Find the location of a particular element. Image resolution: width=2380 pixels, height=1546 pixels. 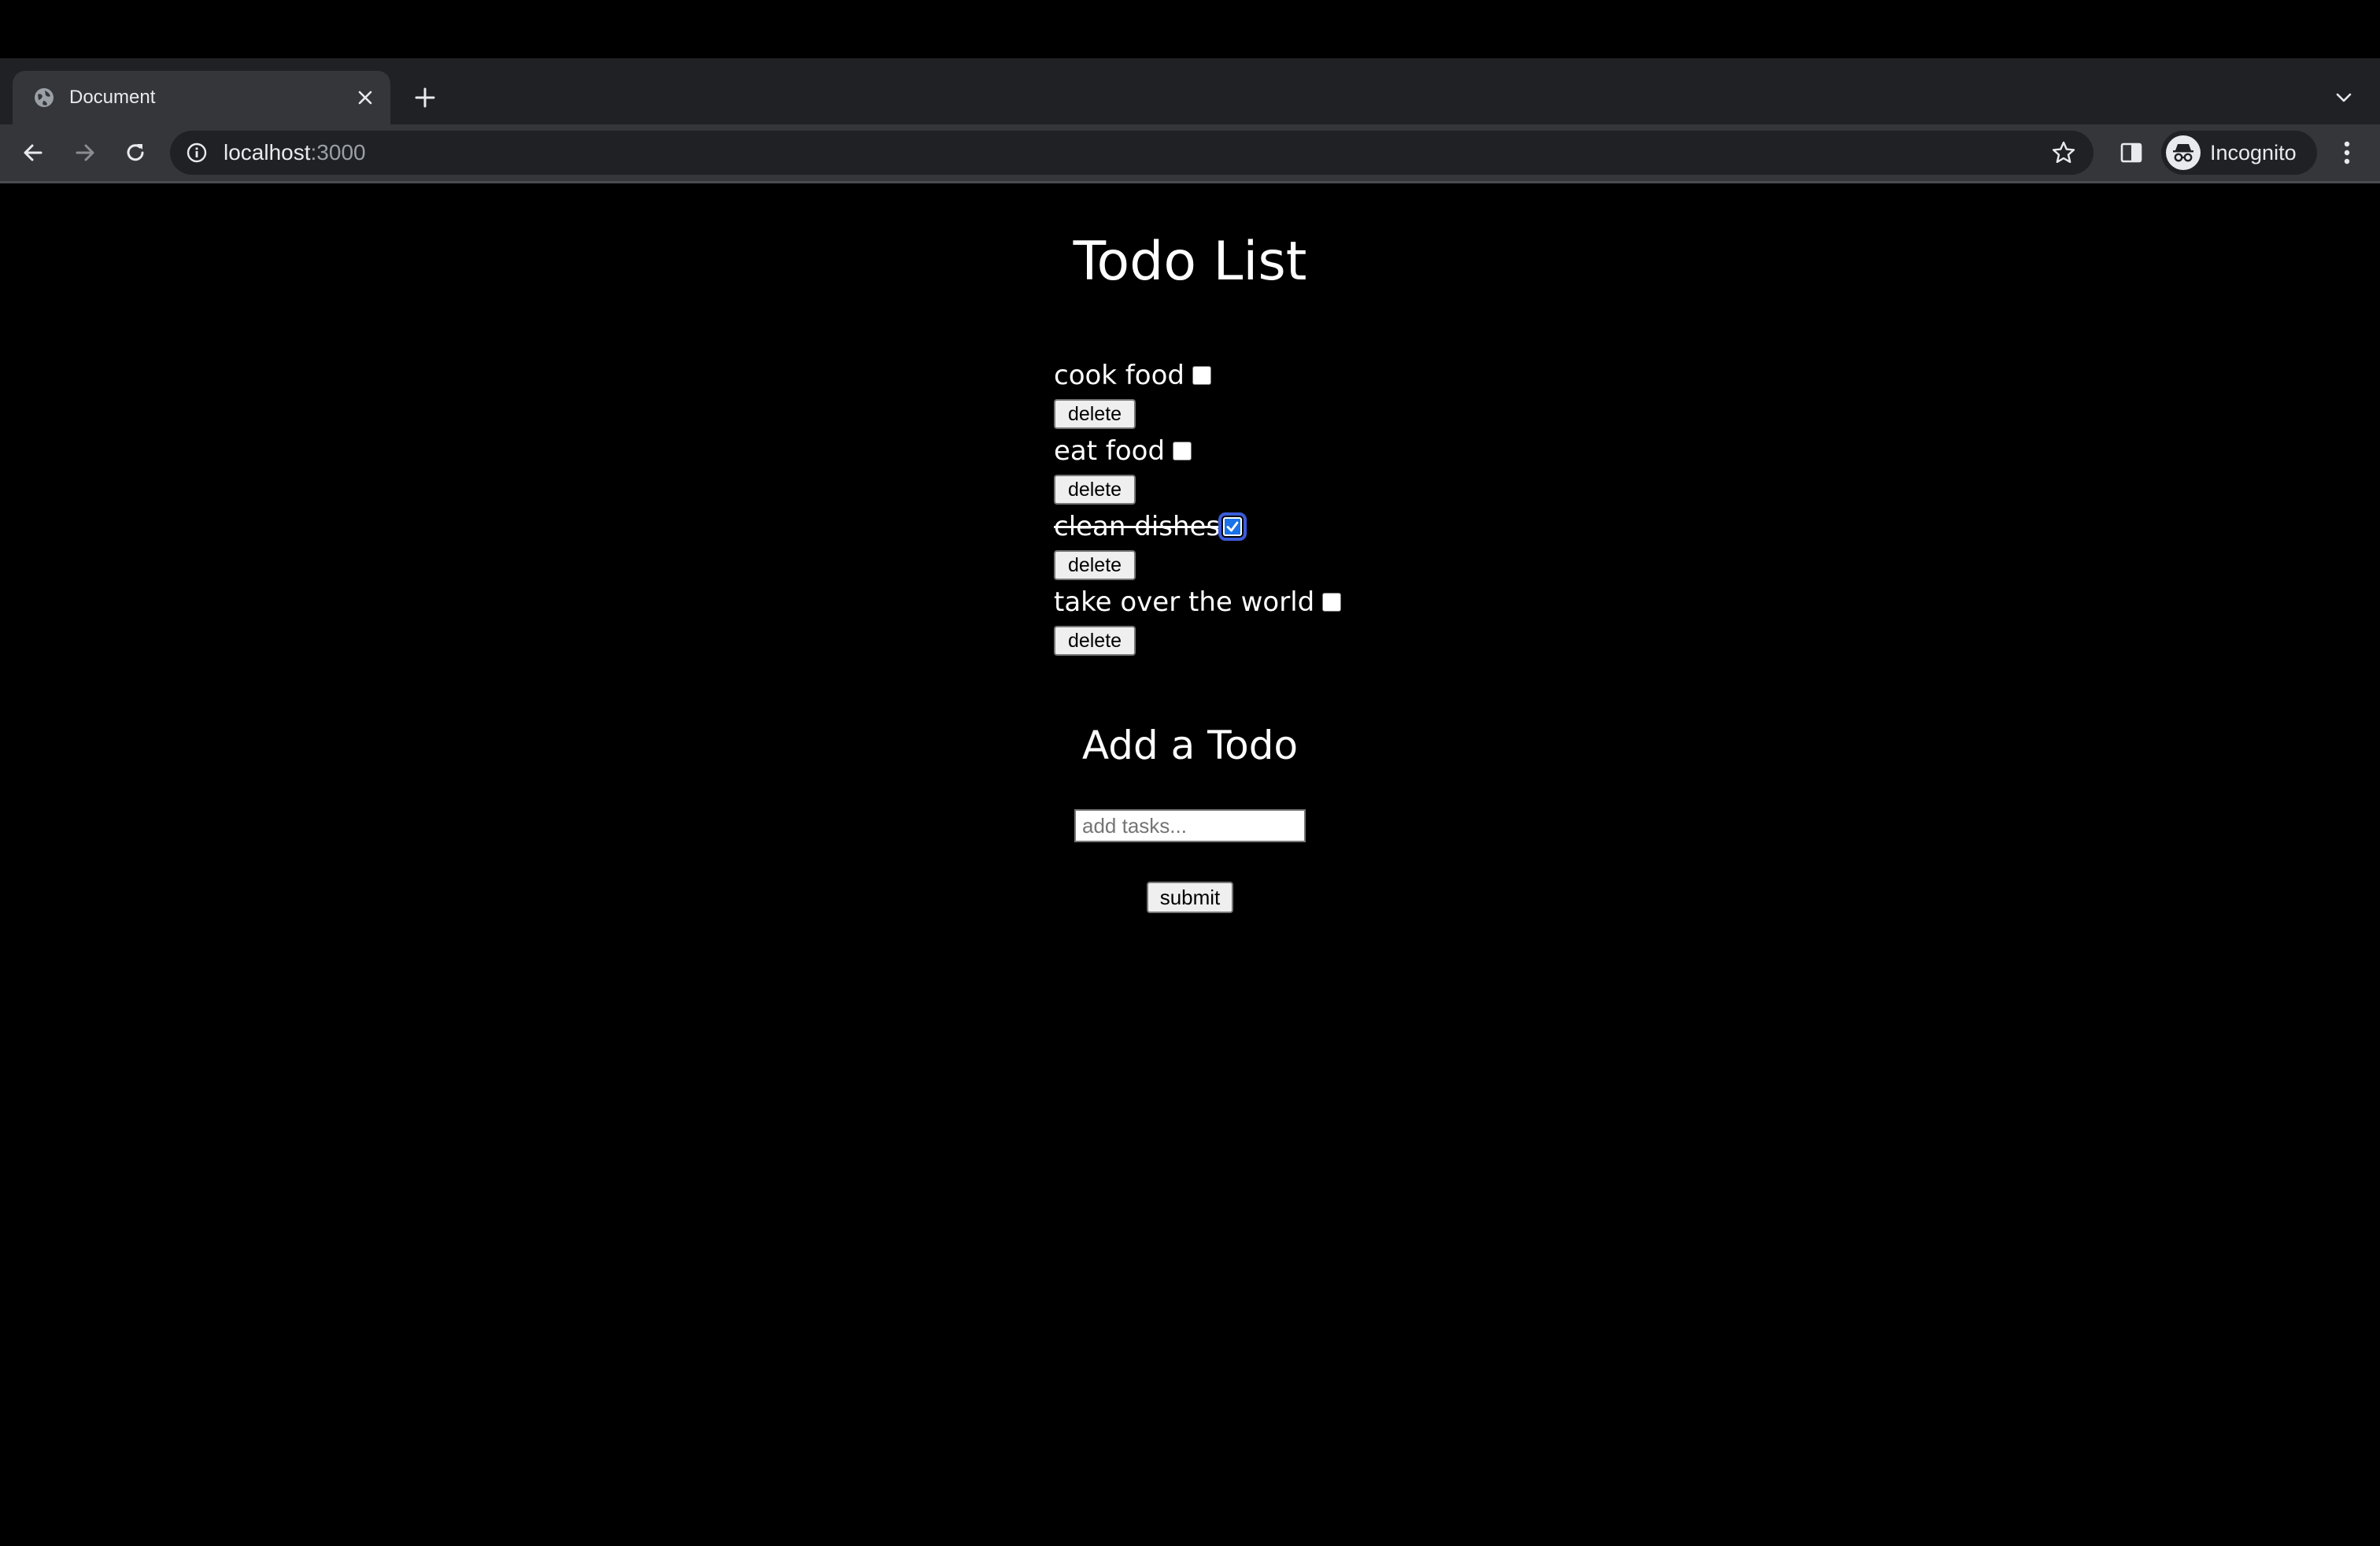

url-port: :3000 is located at coordinates (338, 152).